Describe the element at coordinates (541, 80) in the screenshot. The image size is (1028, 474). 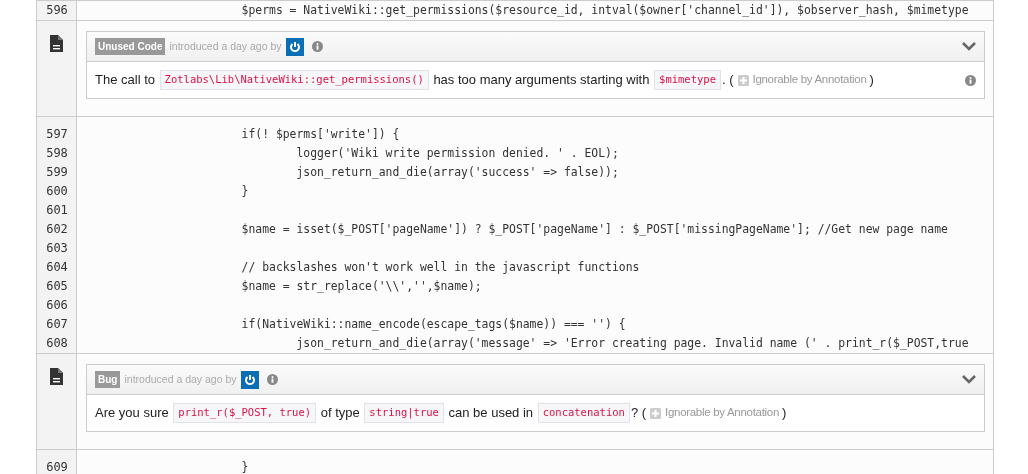
I see `message-text: has too many arguments starting with` at that location.